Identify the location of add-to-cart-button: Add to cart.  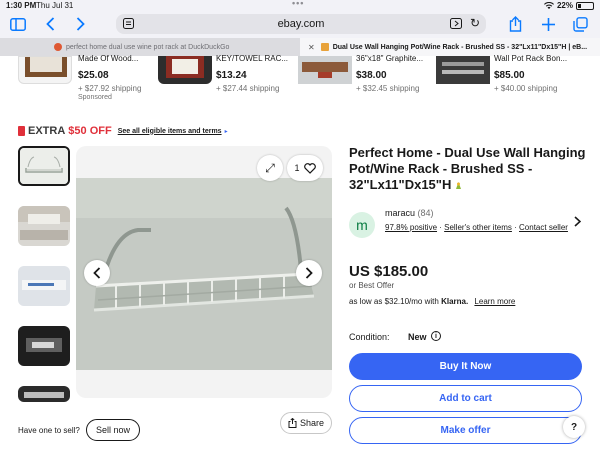
(465, 398).